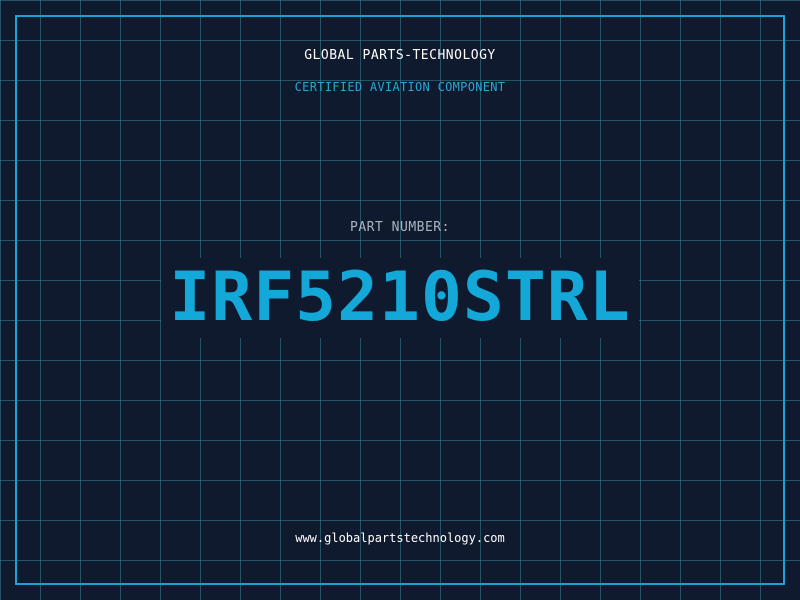 This screenshot has width=800, height=600. Describe the element at coordinates (400, 538) in the screenshot. I see `website-url: www.globalpartstechnology.com` at that location.